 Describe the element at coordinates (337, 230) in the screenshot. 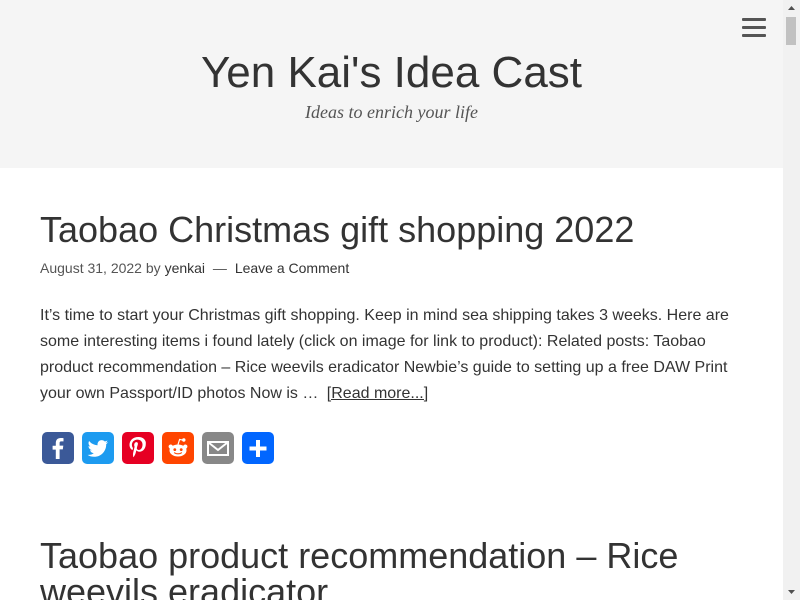

I see `post-title-link: Taobao Christmas gift shopping 2022` at that location.